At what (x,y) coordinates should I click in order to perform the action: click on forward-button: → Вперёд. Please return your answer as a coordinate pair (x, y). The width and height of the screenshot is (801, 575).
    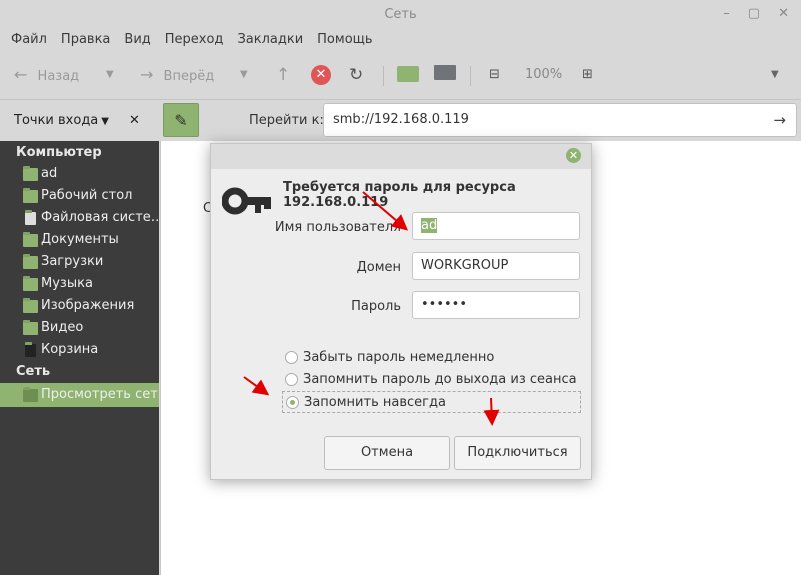
    Looking at the image, I should click on (177, 75).